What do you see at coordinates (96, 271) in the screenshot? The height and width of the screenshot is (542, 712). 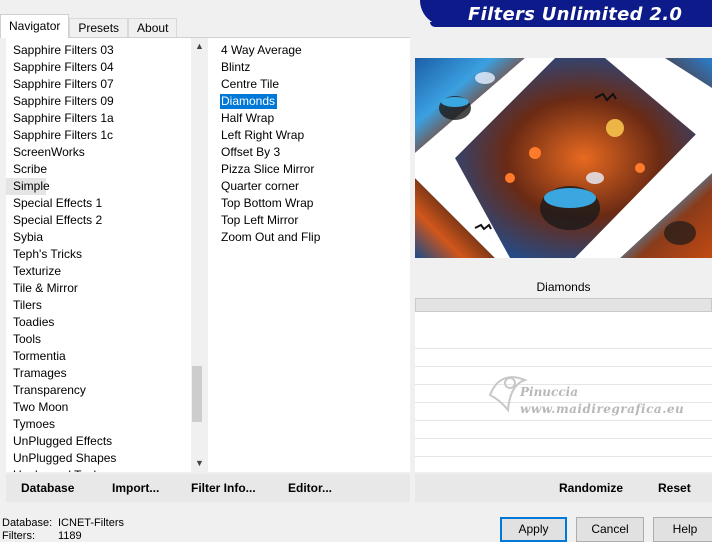 I see `category-item: Texturize` at bounding box center [96, 271].